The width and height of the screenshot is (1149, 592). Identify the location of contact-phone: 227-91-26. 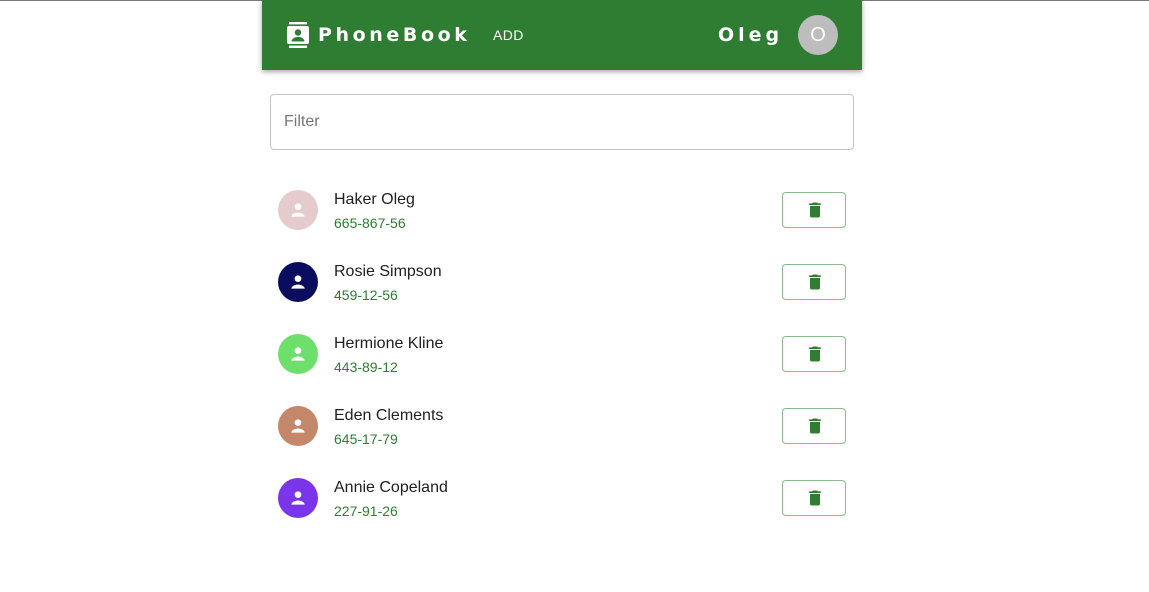
(366, 511).